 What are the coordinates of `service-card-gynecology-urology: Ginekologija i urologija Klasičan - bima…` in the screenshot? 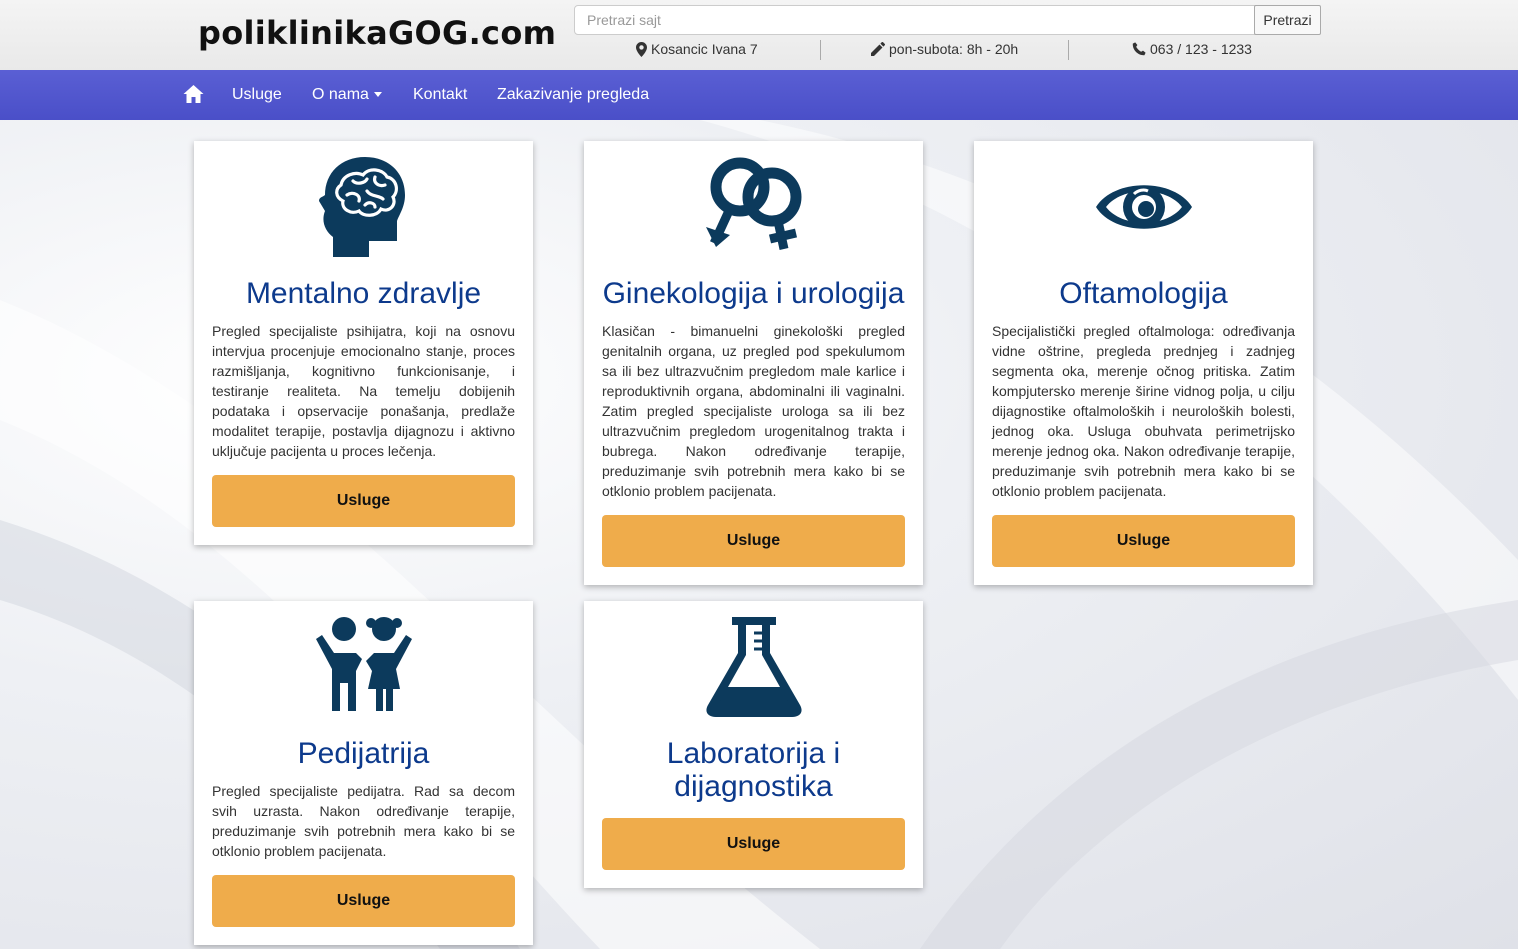 It's located at (753, 363).